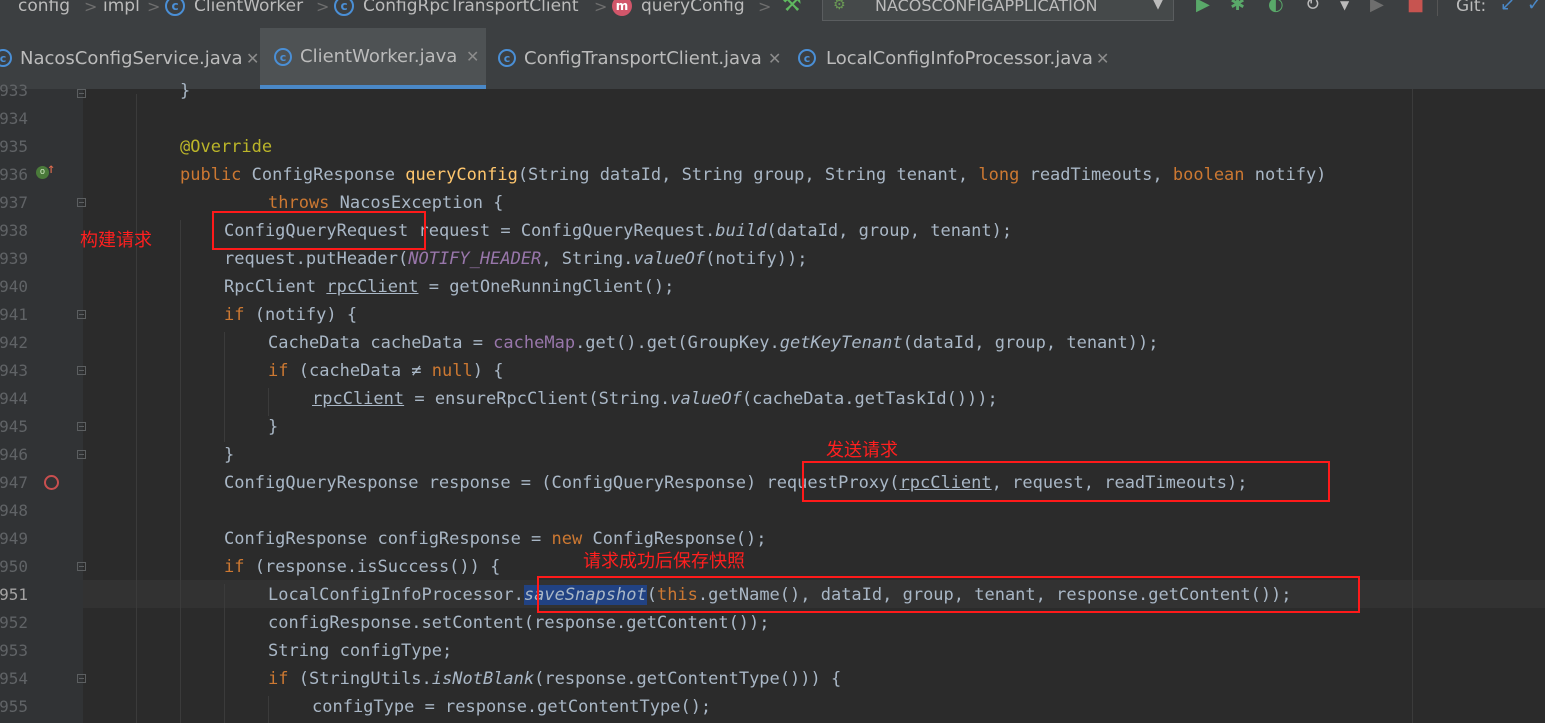 The height and width of the screenshot is (723, 1545). Describe the element at coordinates (1534, 7) in the screenshot. I see `git-commit-icon: ✓` at that location.